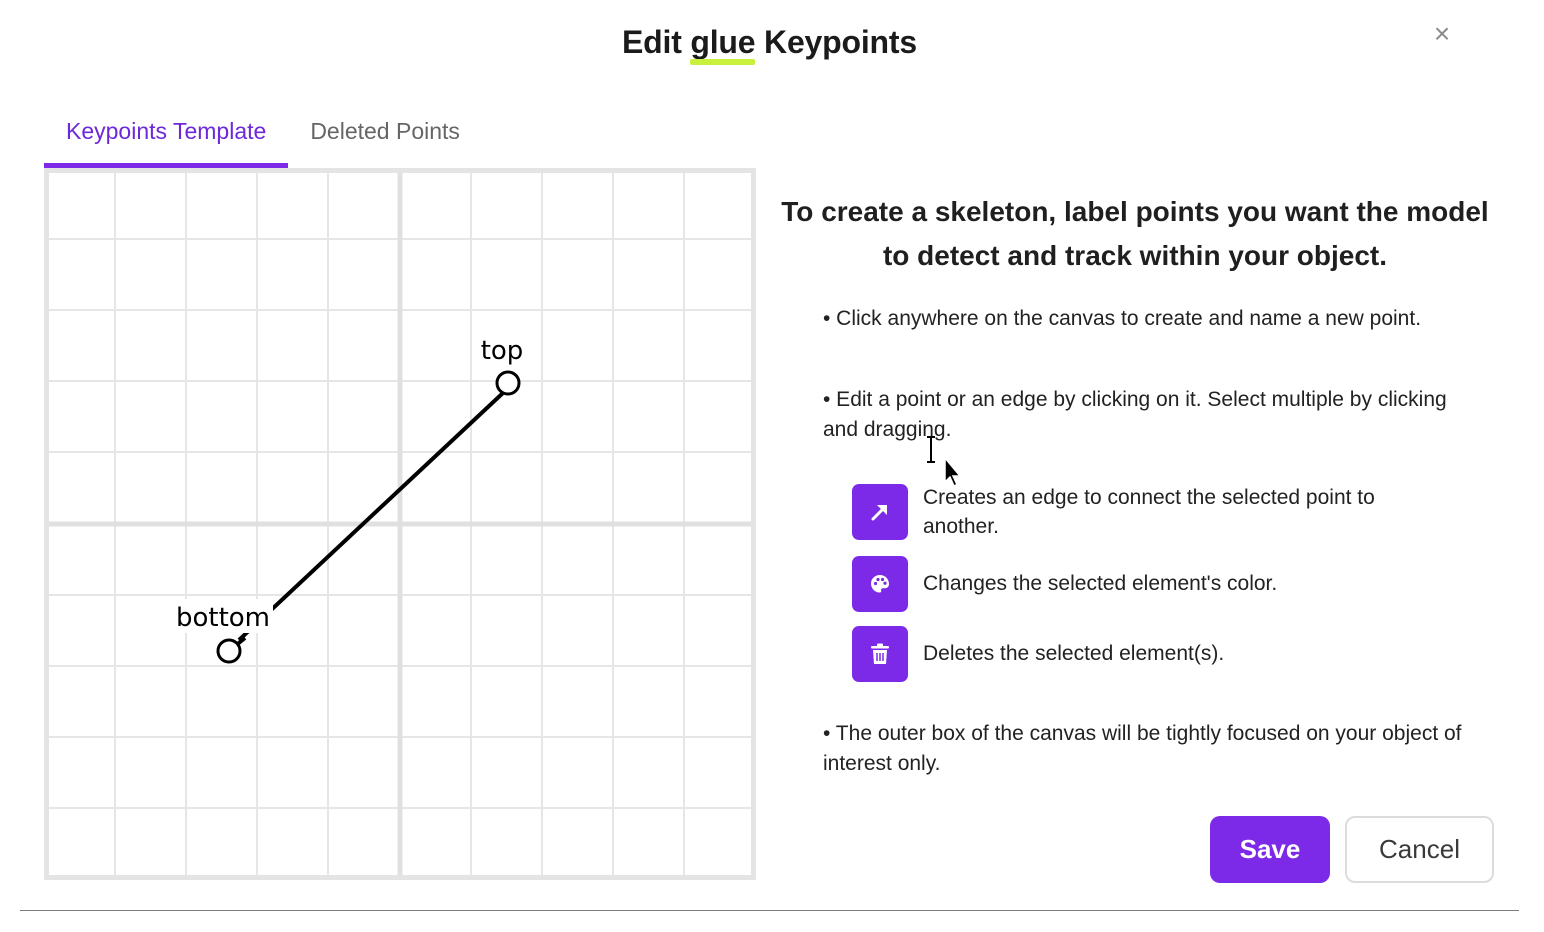 The height and width of the screenshot is (932, 1544). I want to click on close-icon: ×, so click(1442, 34).